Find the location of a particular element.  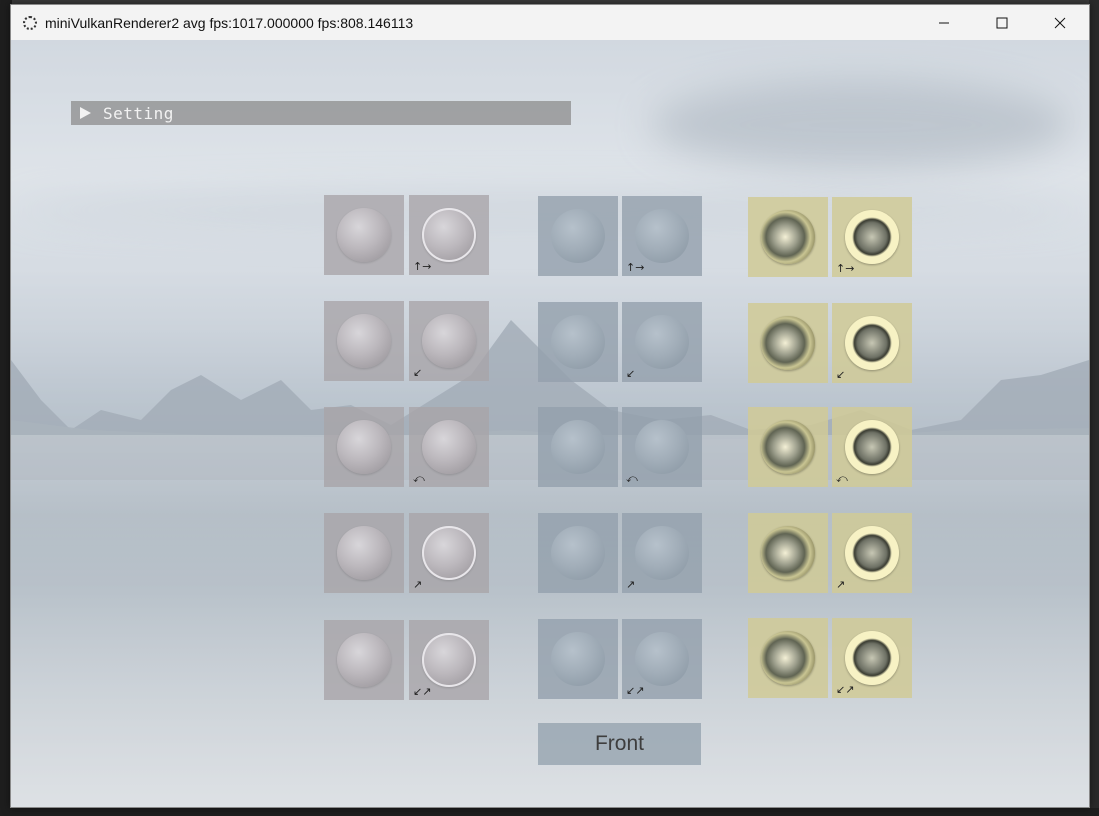

window-controls is located at coordinates (1002, 22).